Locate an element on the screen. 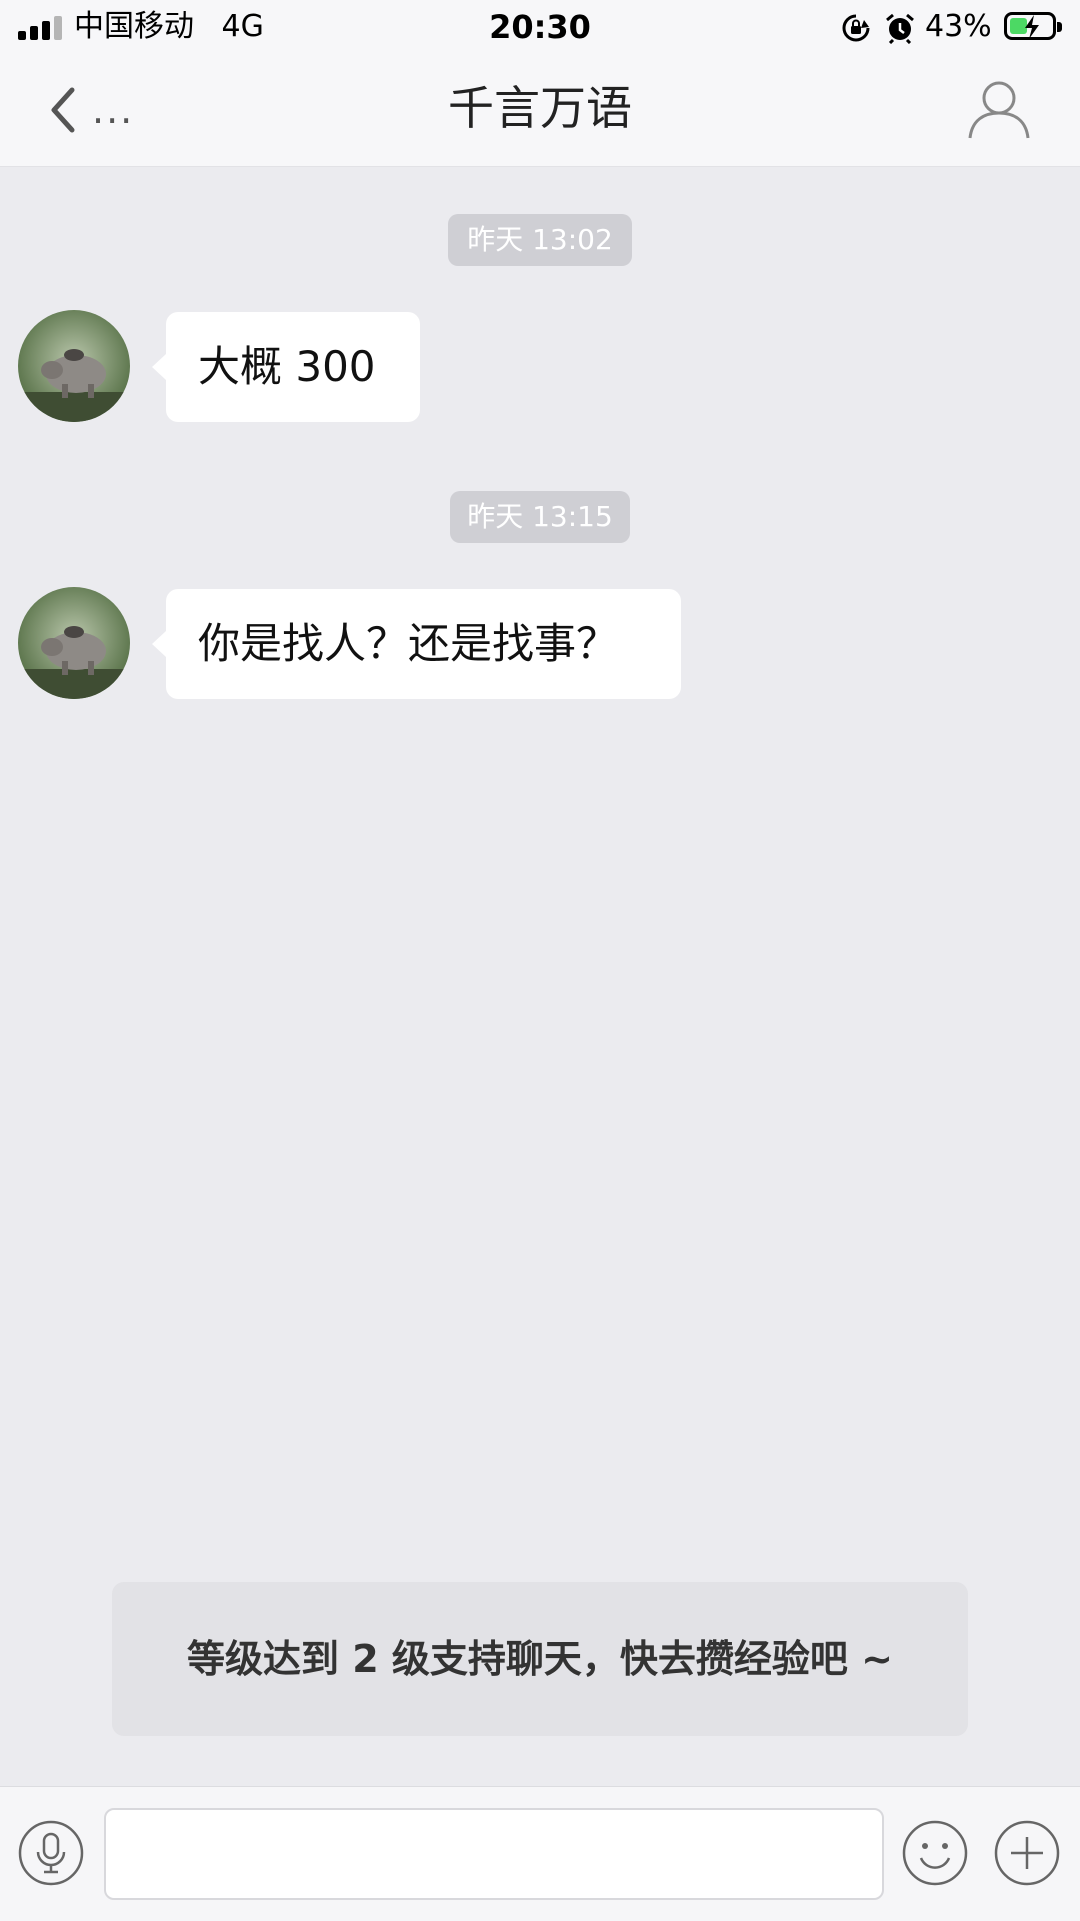 The width and height of the screenshot is (1080, 1921). battery-percent: 43% is located at coordinates (958, 26).